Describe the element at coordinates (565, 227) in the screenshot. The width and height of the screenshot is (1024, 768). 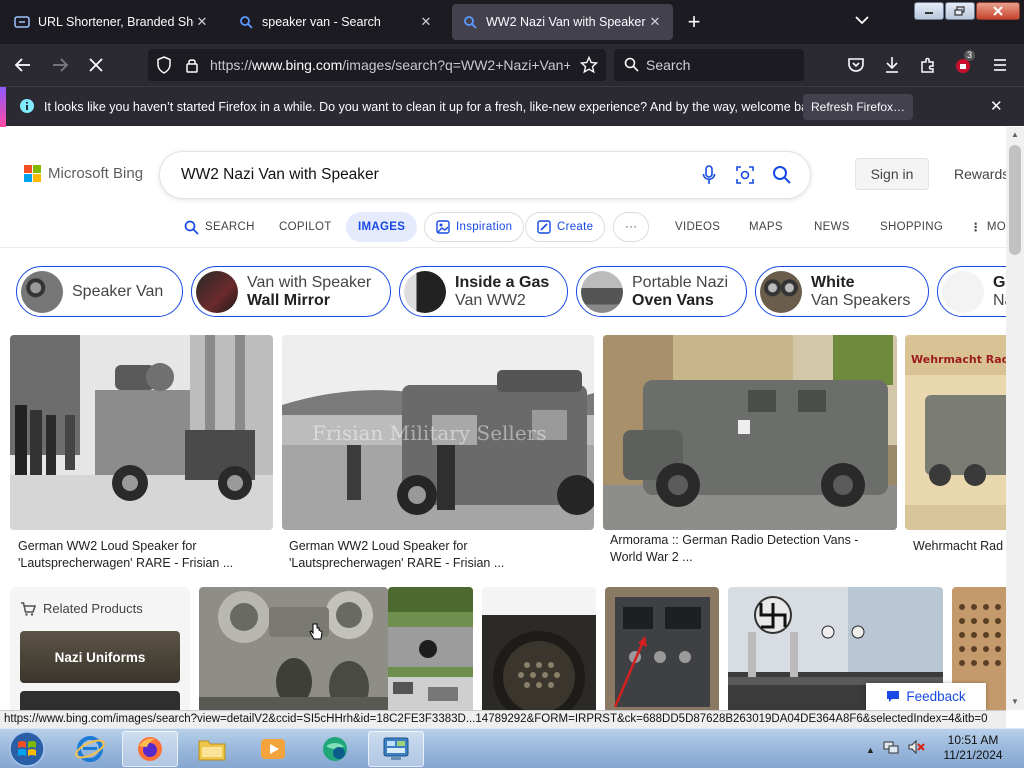
I see `scope-create: Create` at that location.